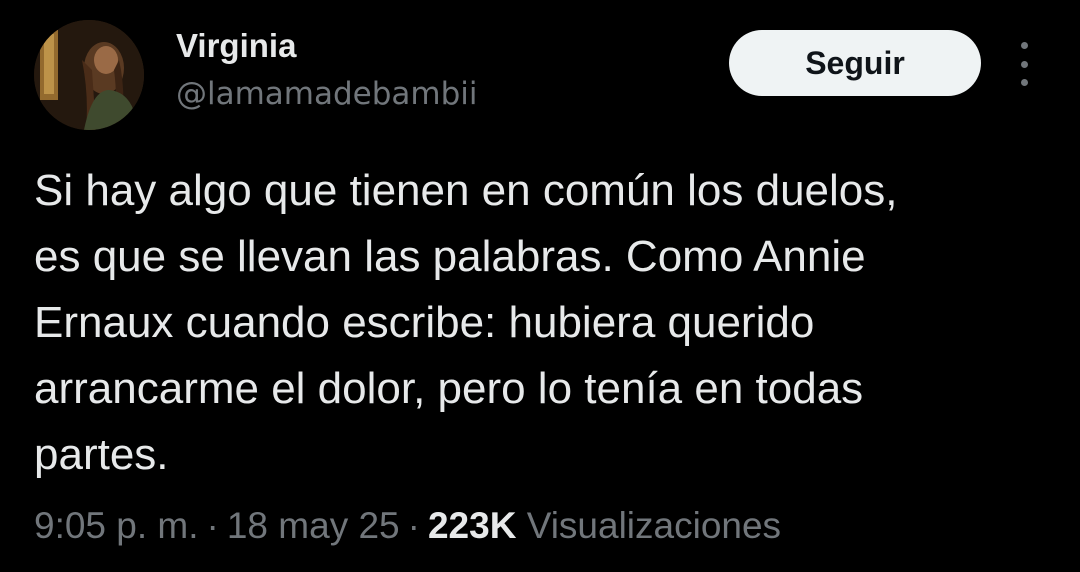  Describe the element at coordinates (855, 63) in the screenshot. I see `follow-button: Seguir` at that location.